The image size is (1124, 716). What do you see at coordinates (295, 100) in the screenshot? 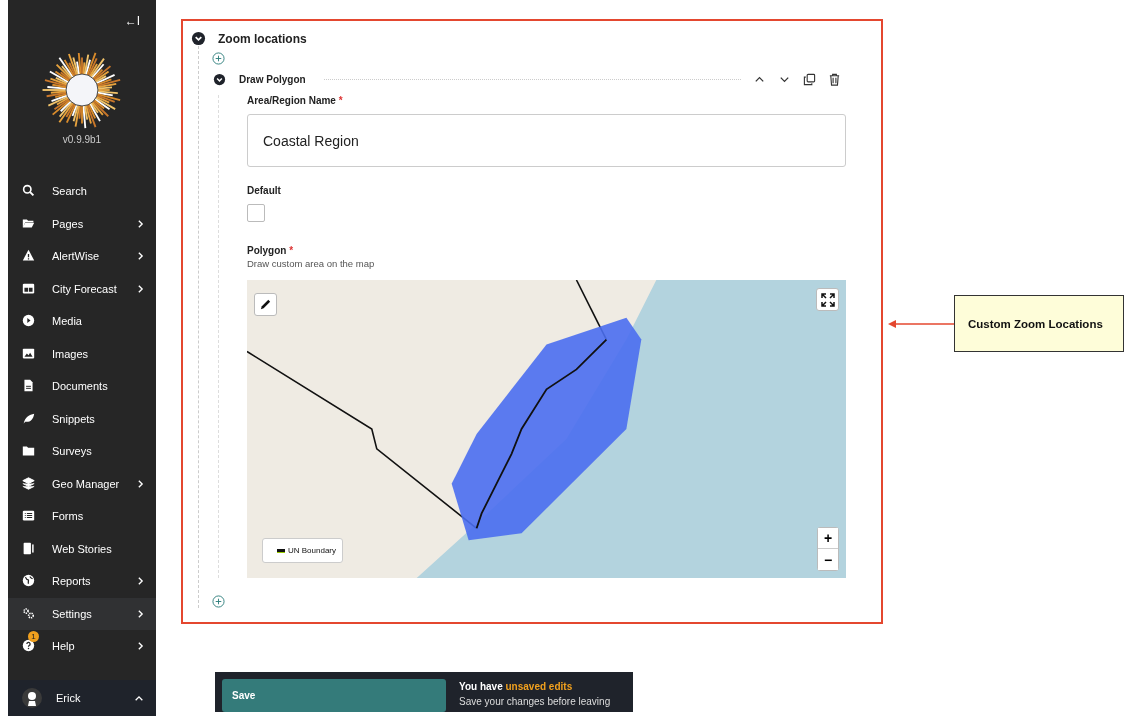
I see `field-label: Area/Region Name *` at bounding box center [295, 100].